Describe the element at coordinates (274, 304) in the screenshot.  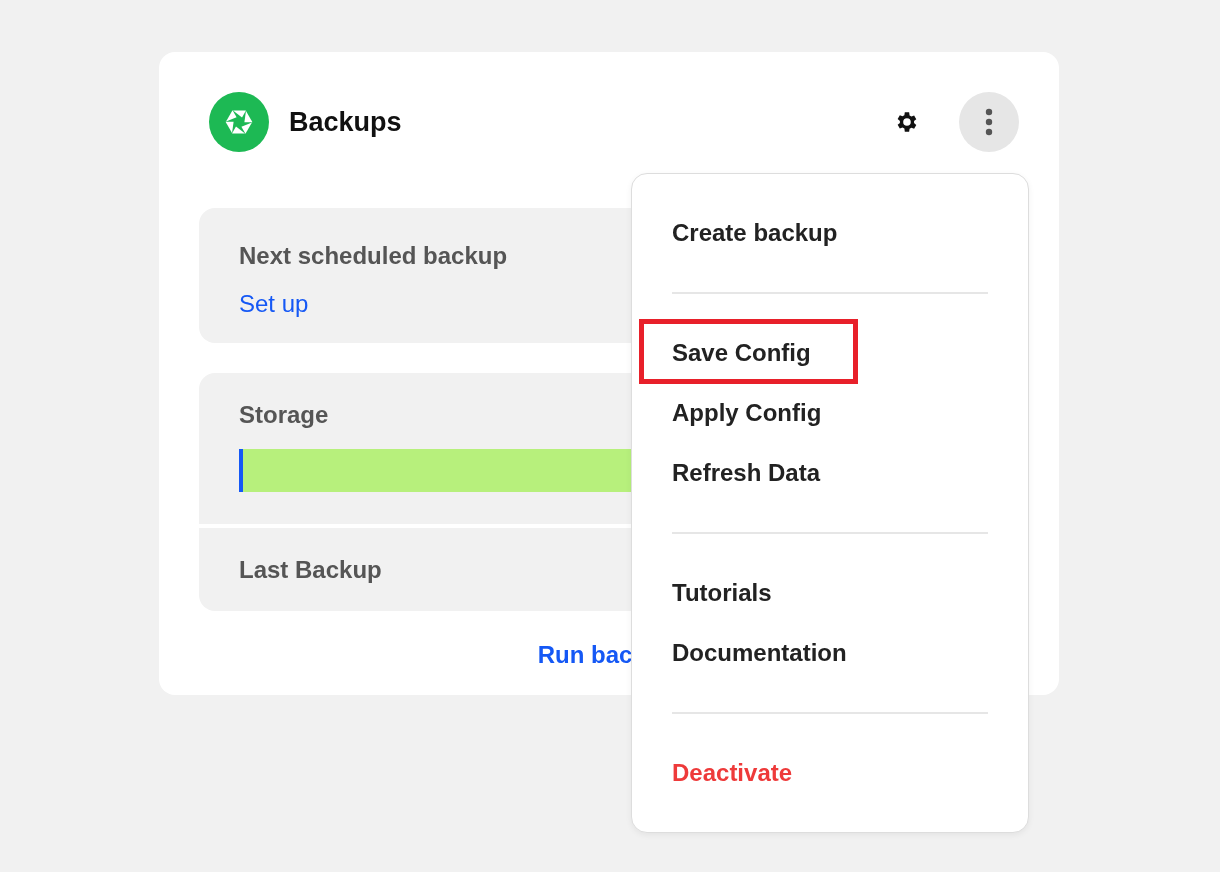
I see `setup-link: Set up` at that location.